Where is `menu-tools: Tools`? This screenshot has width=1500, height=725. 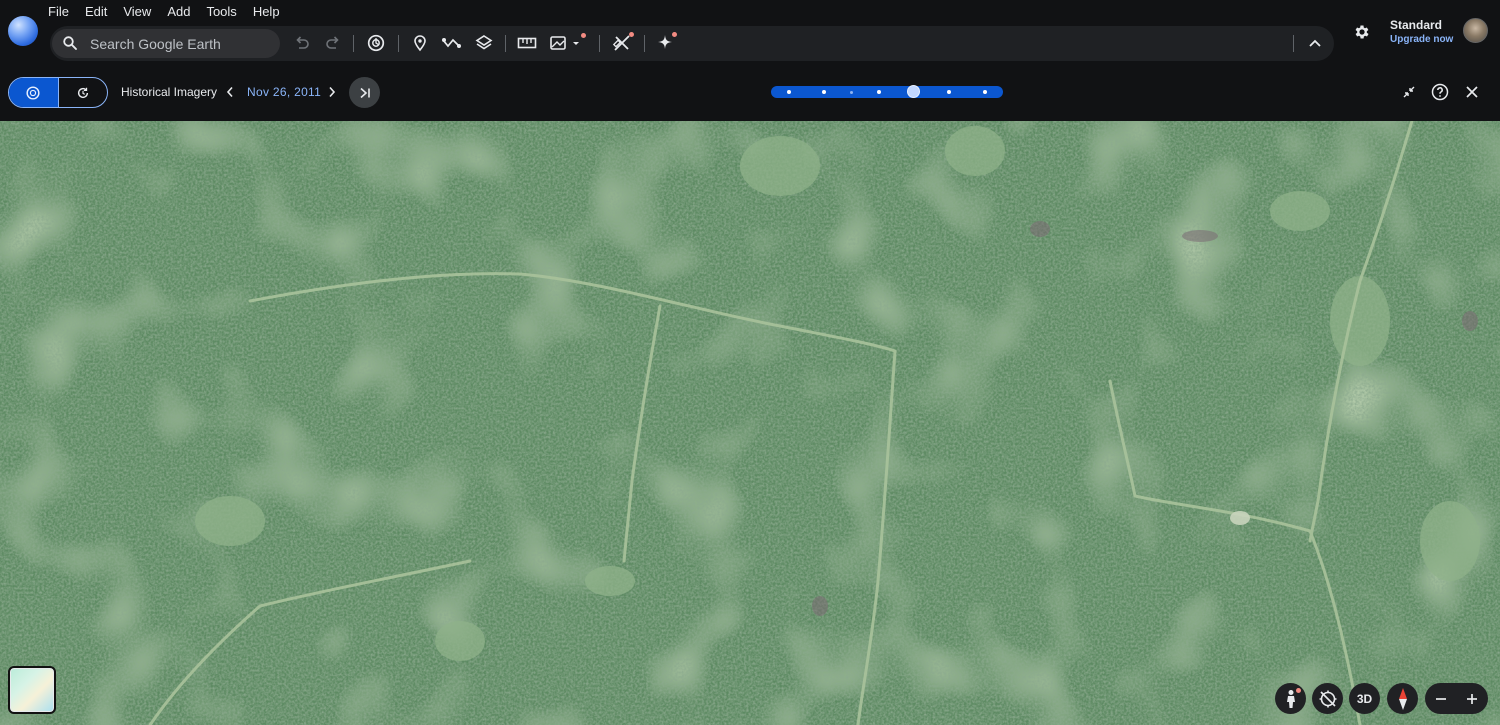
menu-tools: Tools is located at coordinates (221, 11).